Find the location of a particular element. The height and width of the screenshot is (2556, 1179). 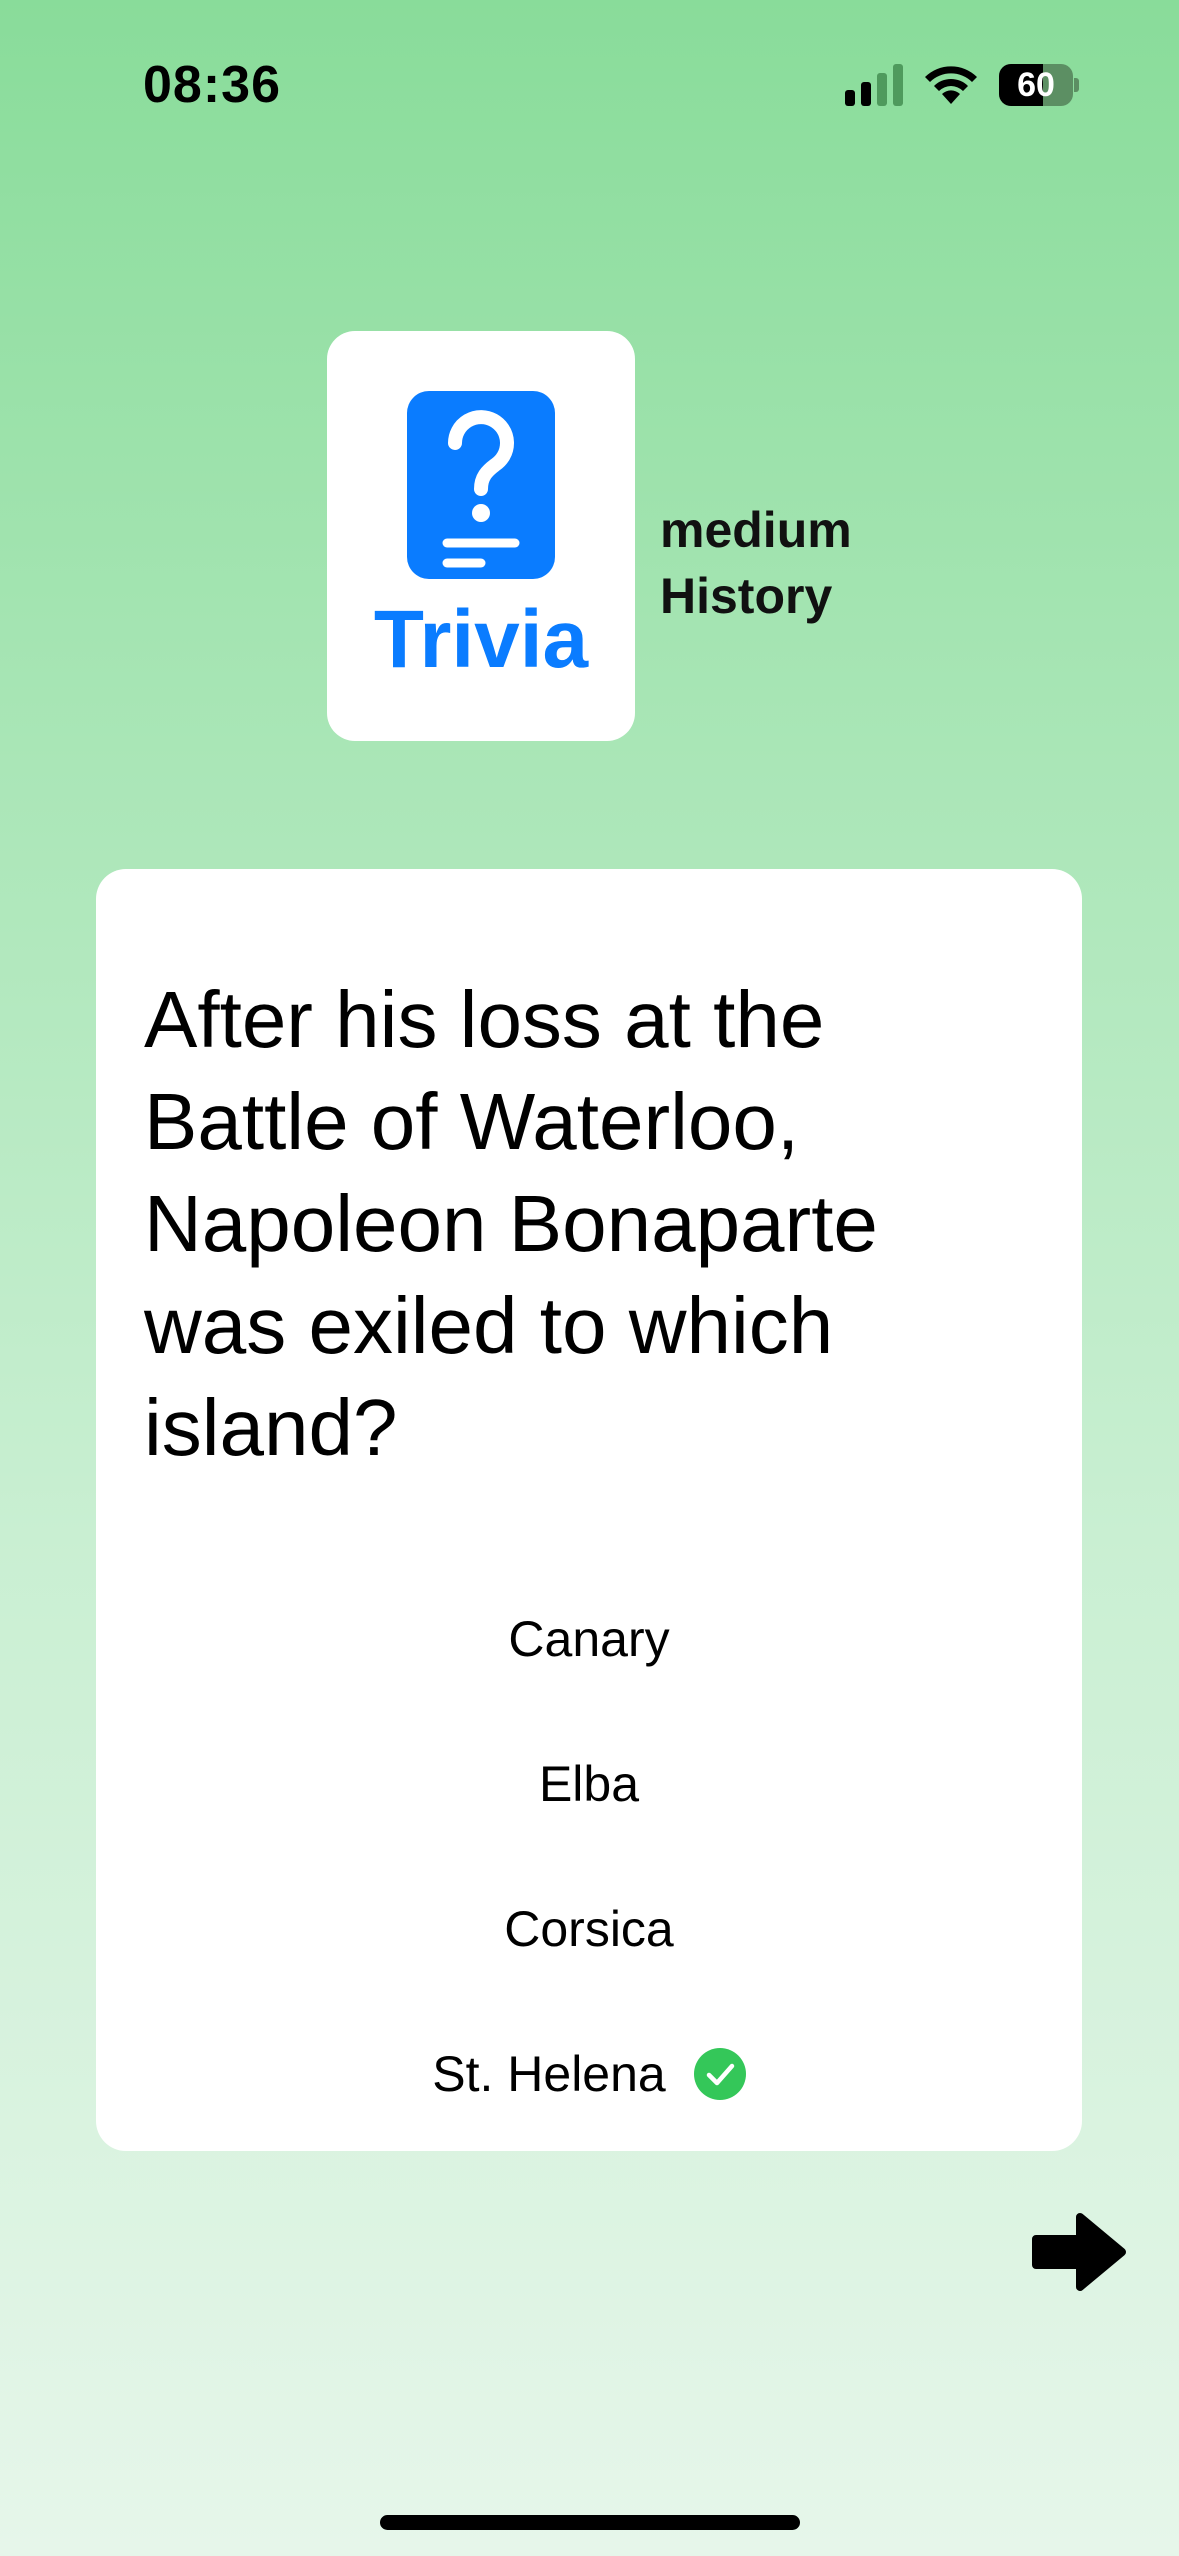

answer-label: Corsica is located at coordinates (589, 1928).